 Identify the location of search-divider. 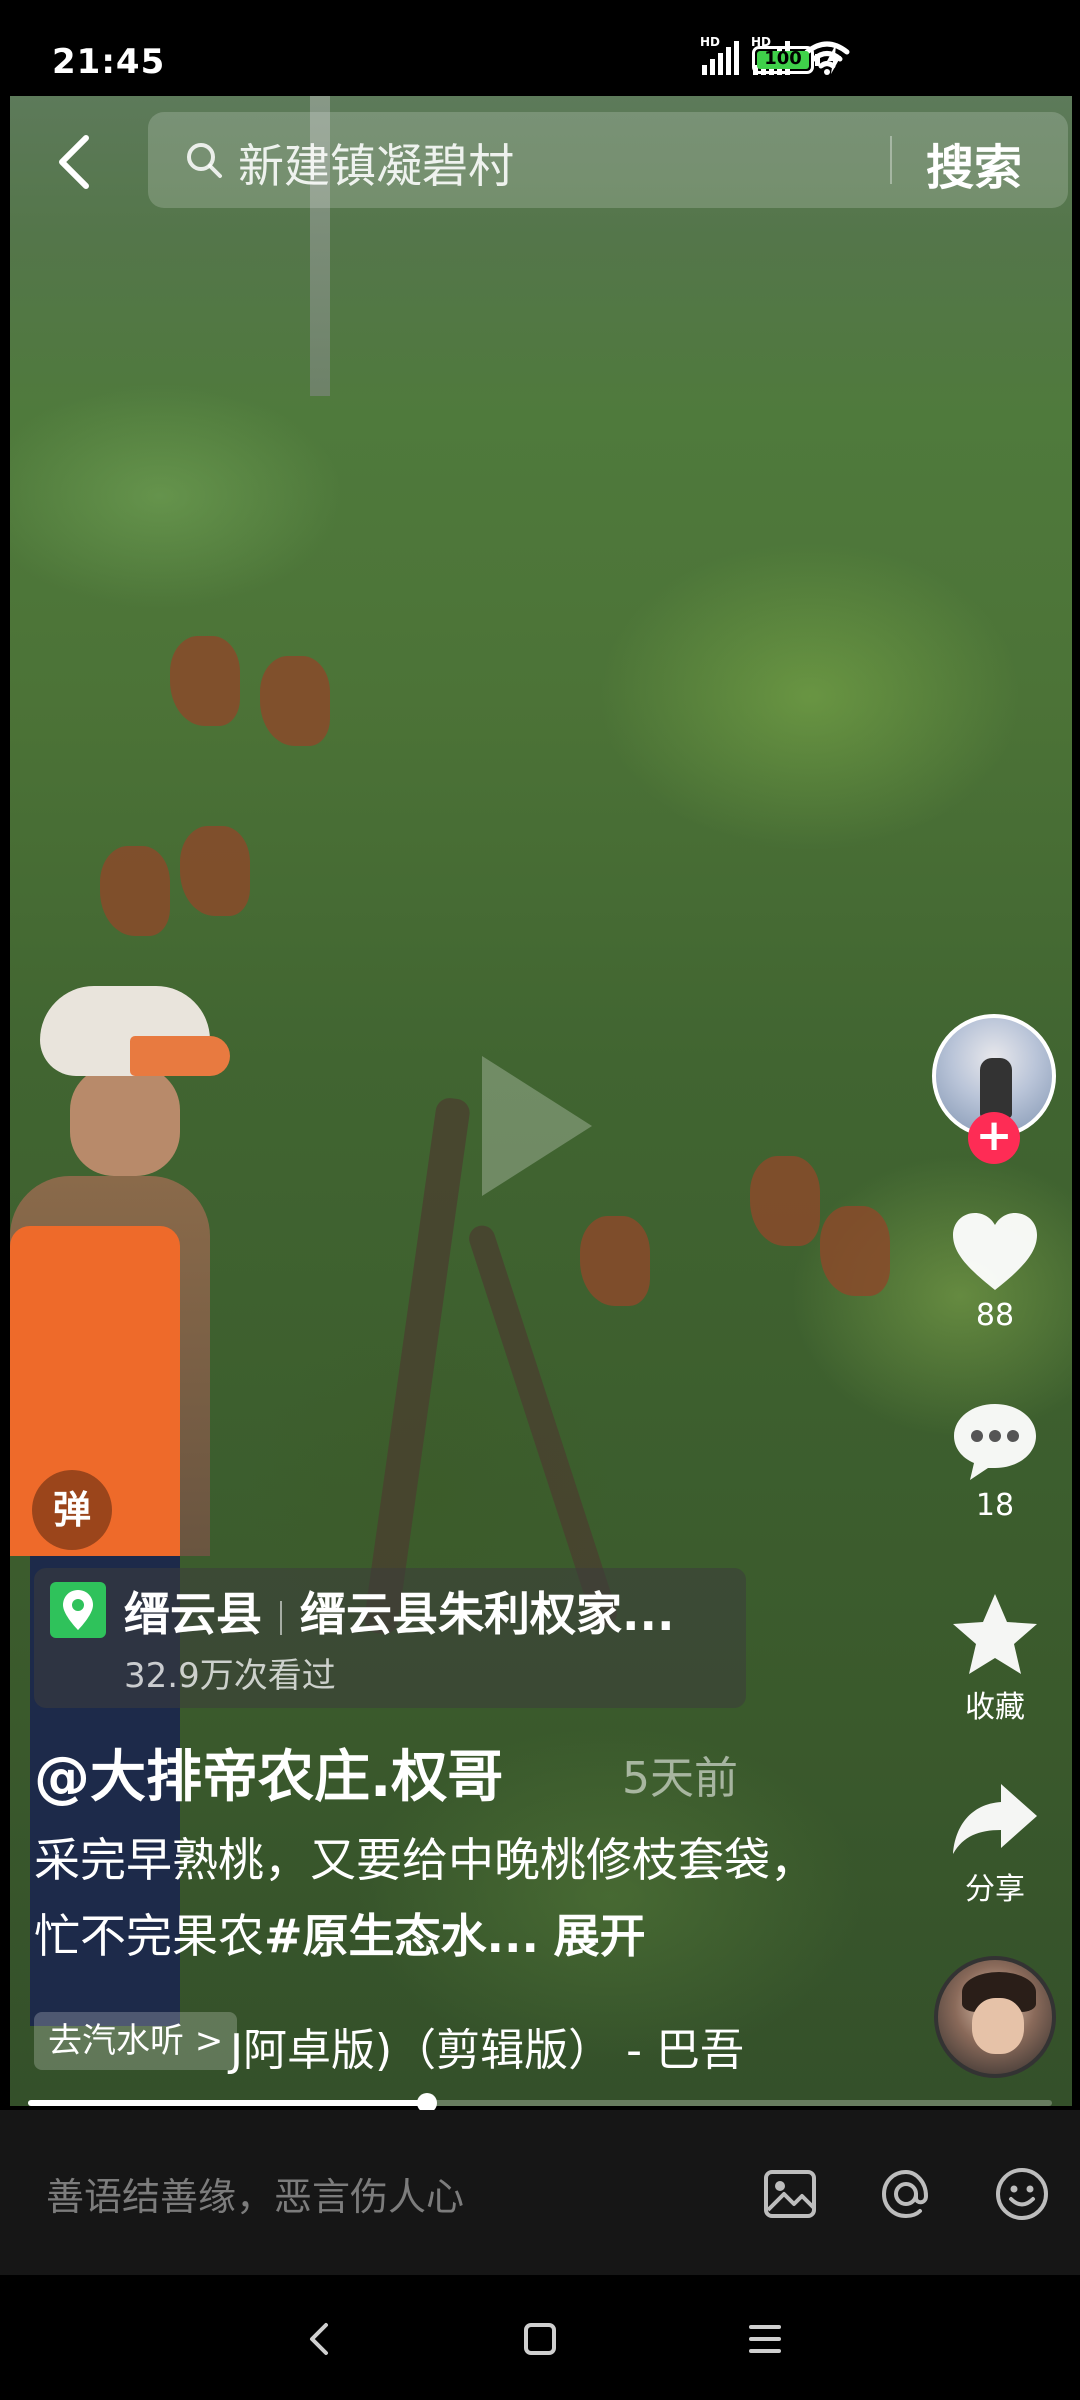
(891, 160).